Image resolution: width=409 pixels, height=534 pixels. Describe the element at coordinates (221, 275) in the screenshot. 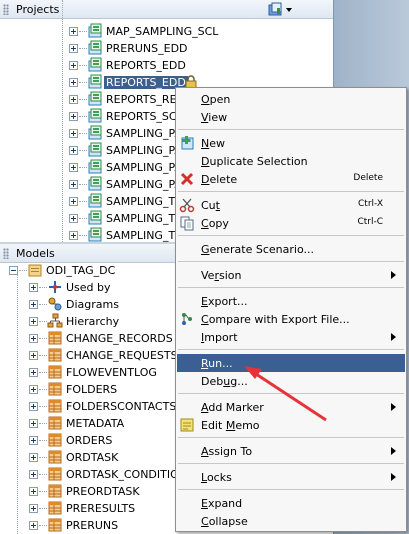

I see `menu-item-label: Version` at that location.